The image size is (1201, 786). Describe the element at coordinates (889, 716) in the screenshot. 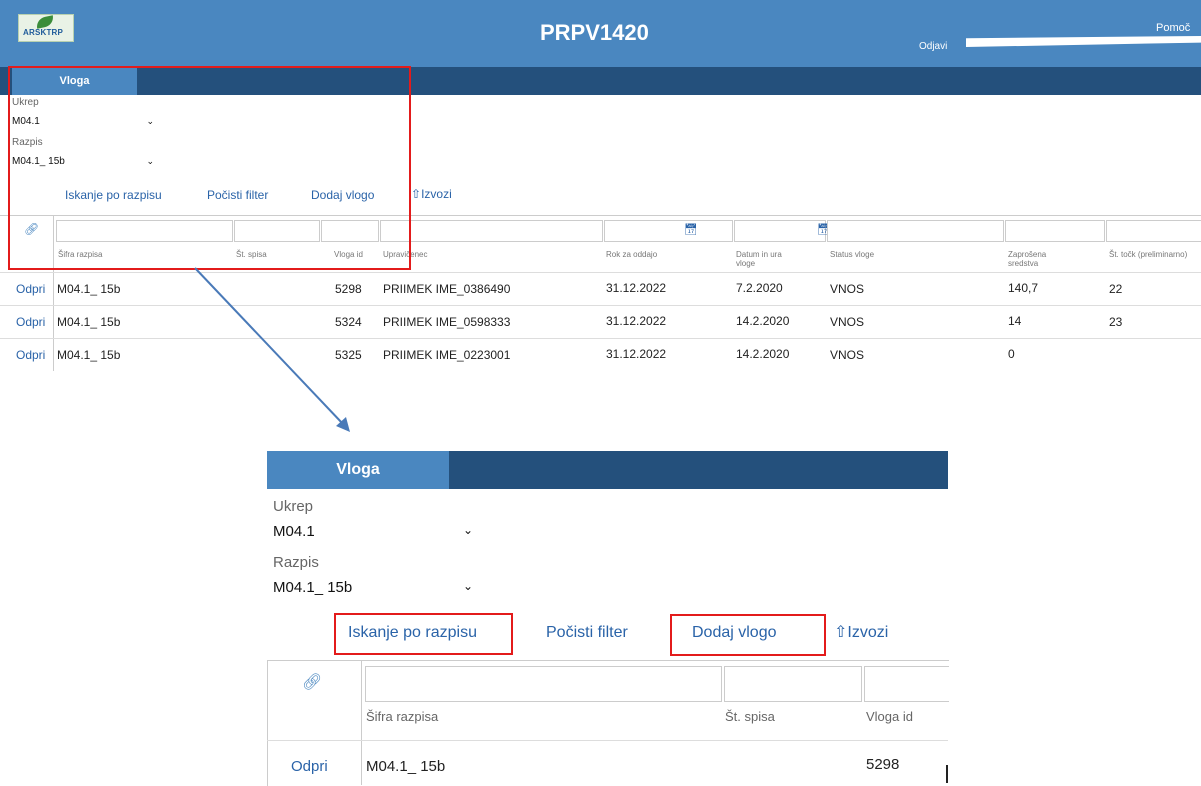

I see `zoom-col-header-vloga-id: Vloga id` at that location.